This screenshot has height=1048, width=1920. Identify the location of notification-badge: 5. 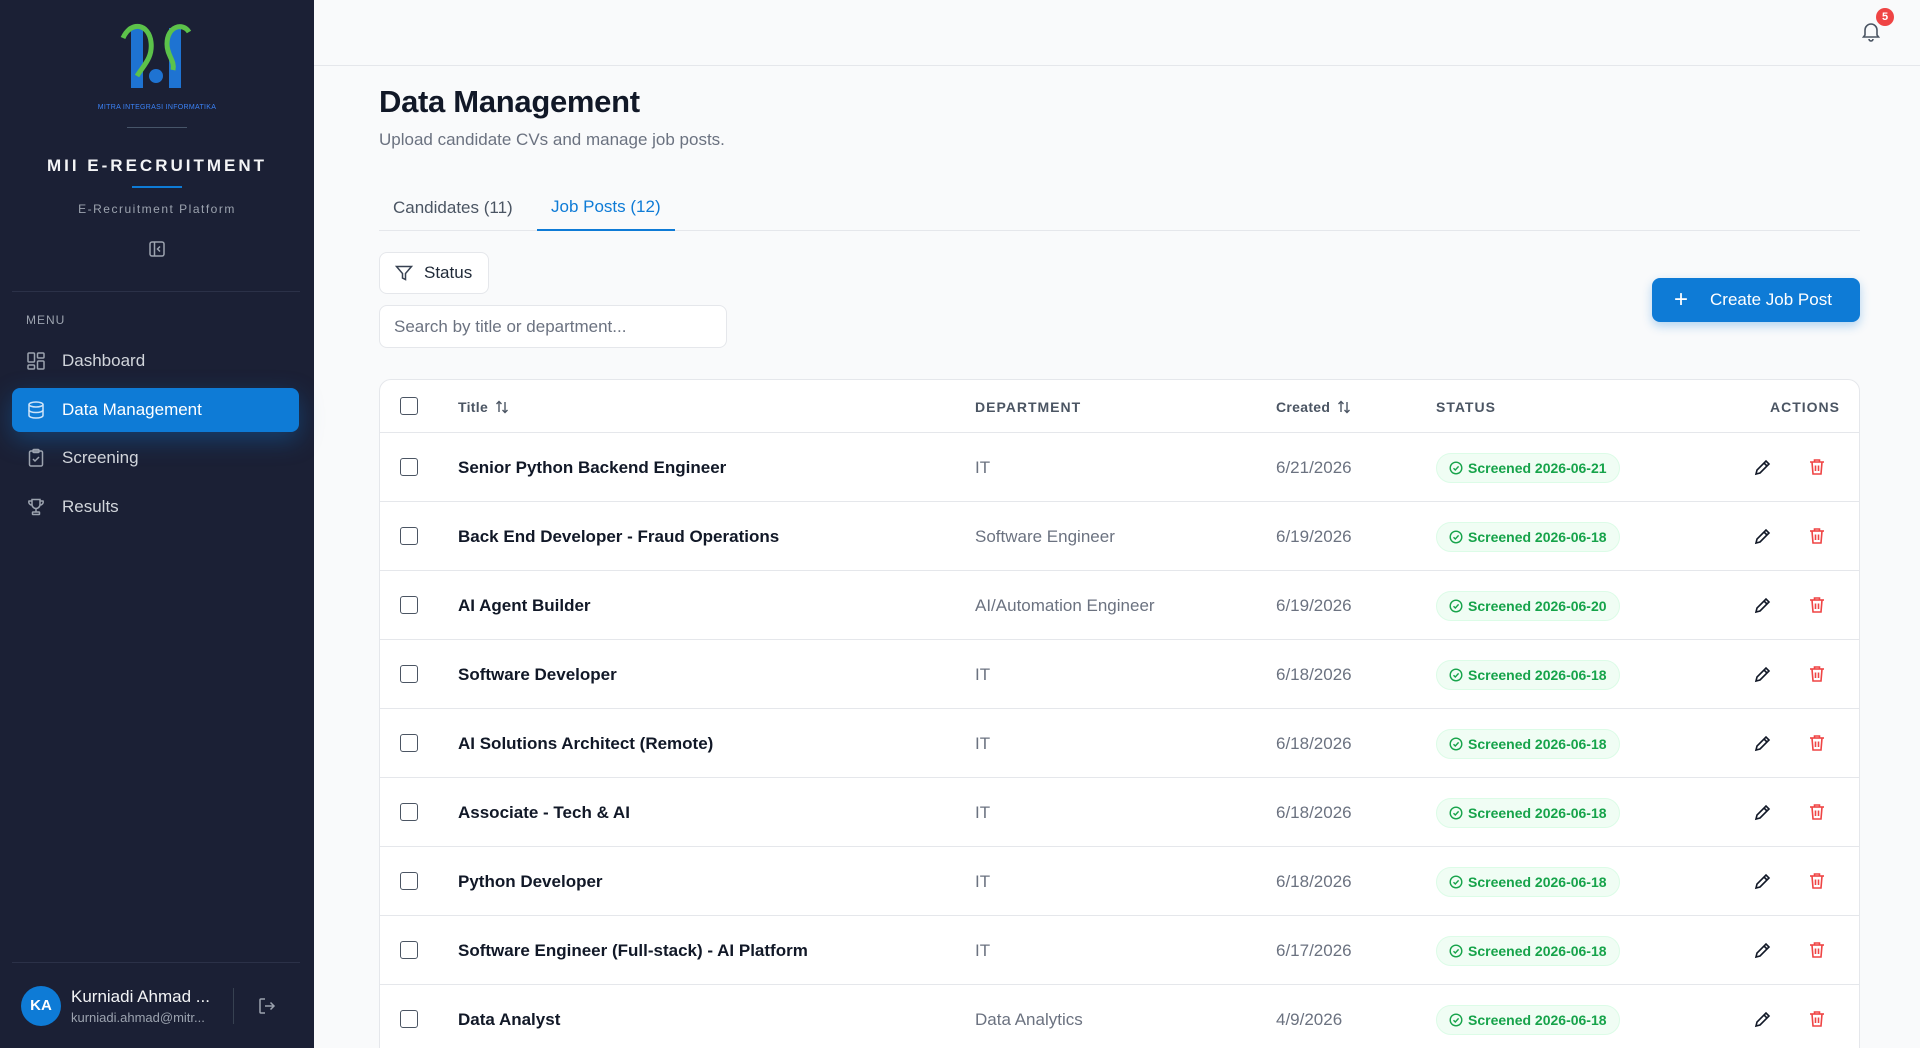
(1885, 17).